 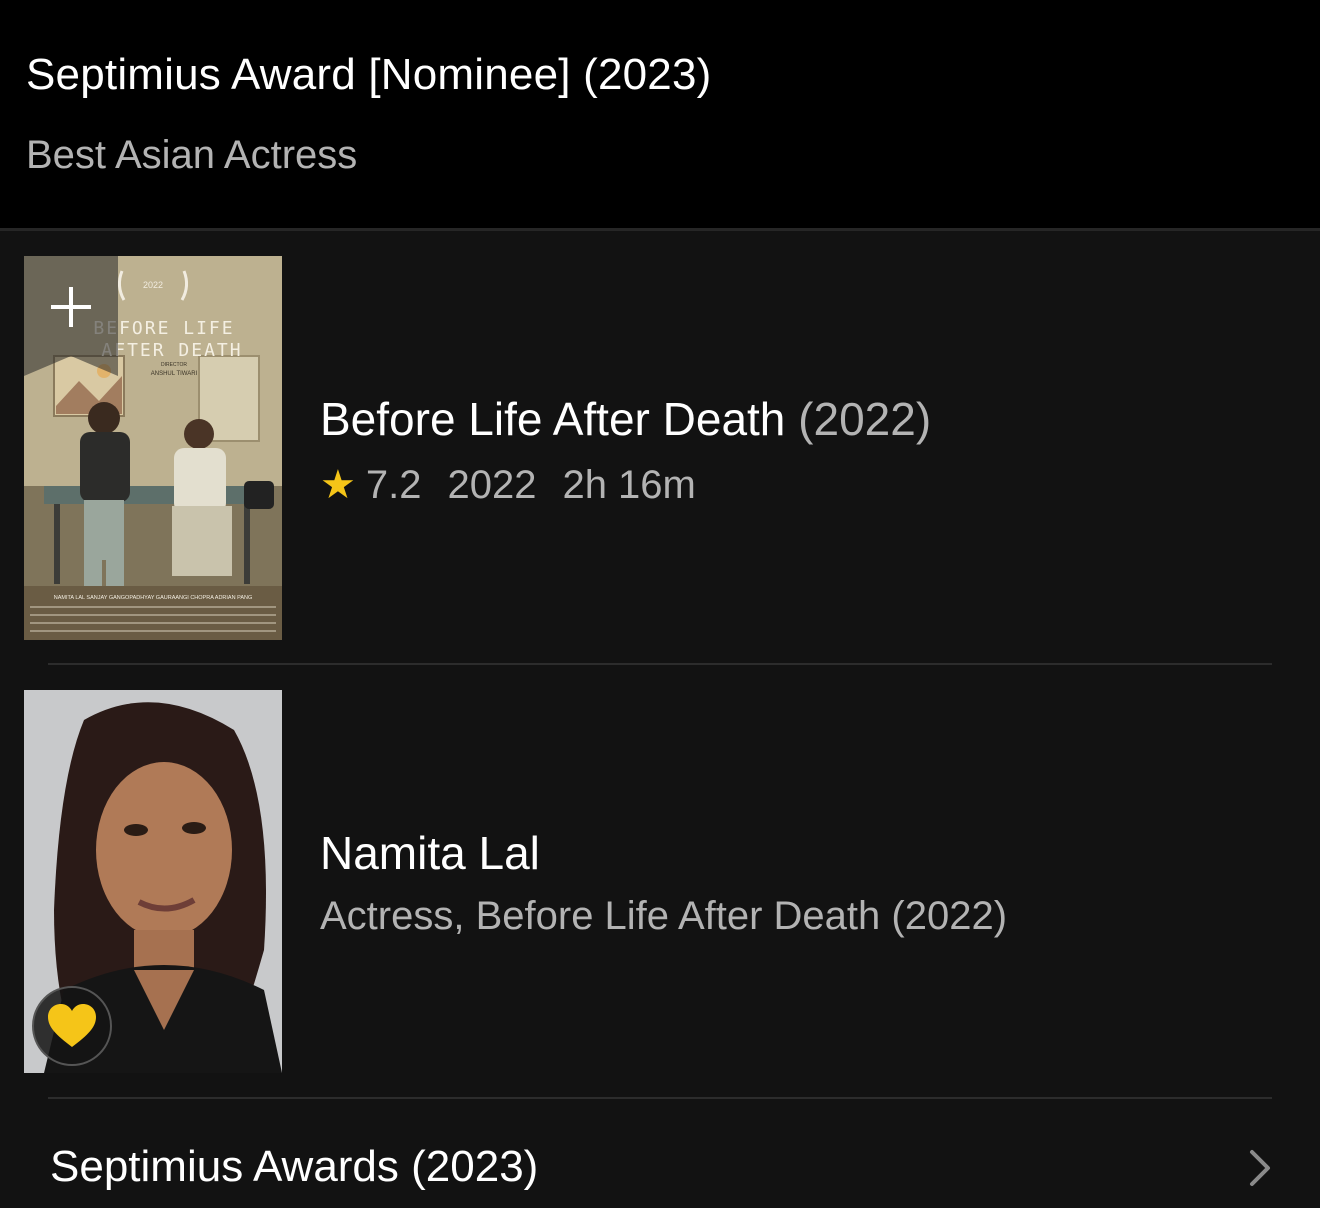 I want to click on poster-laurel-year: 2022, so click(x=153, y=285).